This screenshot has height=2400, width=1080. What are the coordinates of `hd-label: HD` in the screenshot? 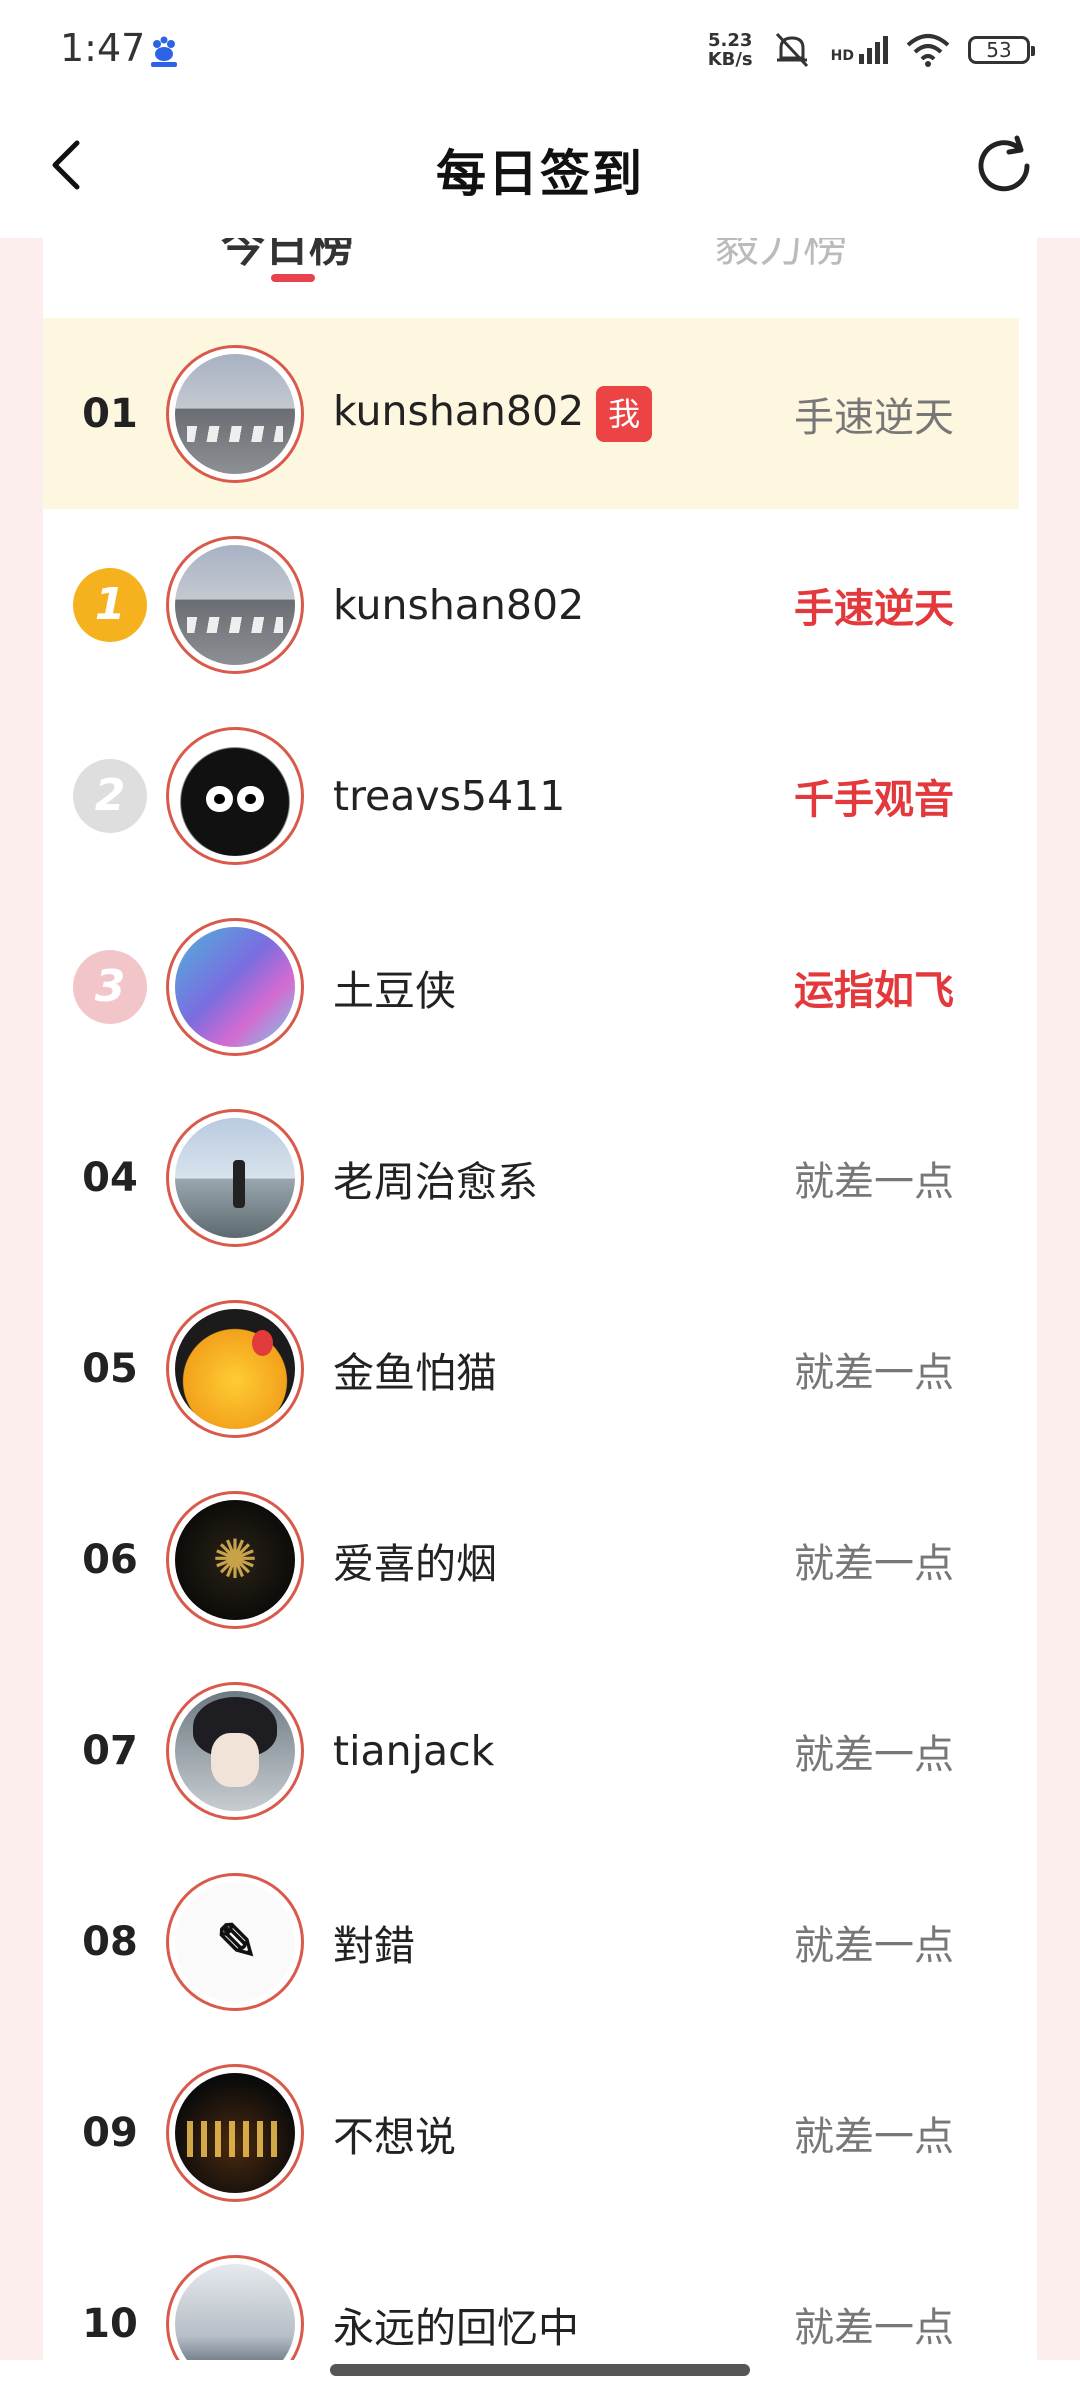 It's located at (842, 56).